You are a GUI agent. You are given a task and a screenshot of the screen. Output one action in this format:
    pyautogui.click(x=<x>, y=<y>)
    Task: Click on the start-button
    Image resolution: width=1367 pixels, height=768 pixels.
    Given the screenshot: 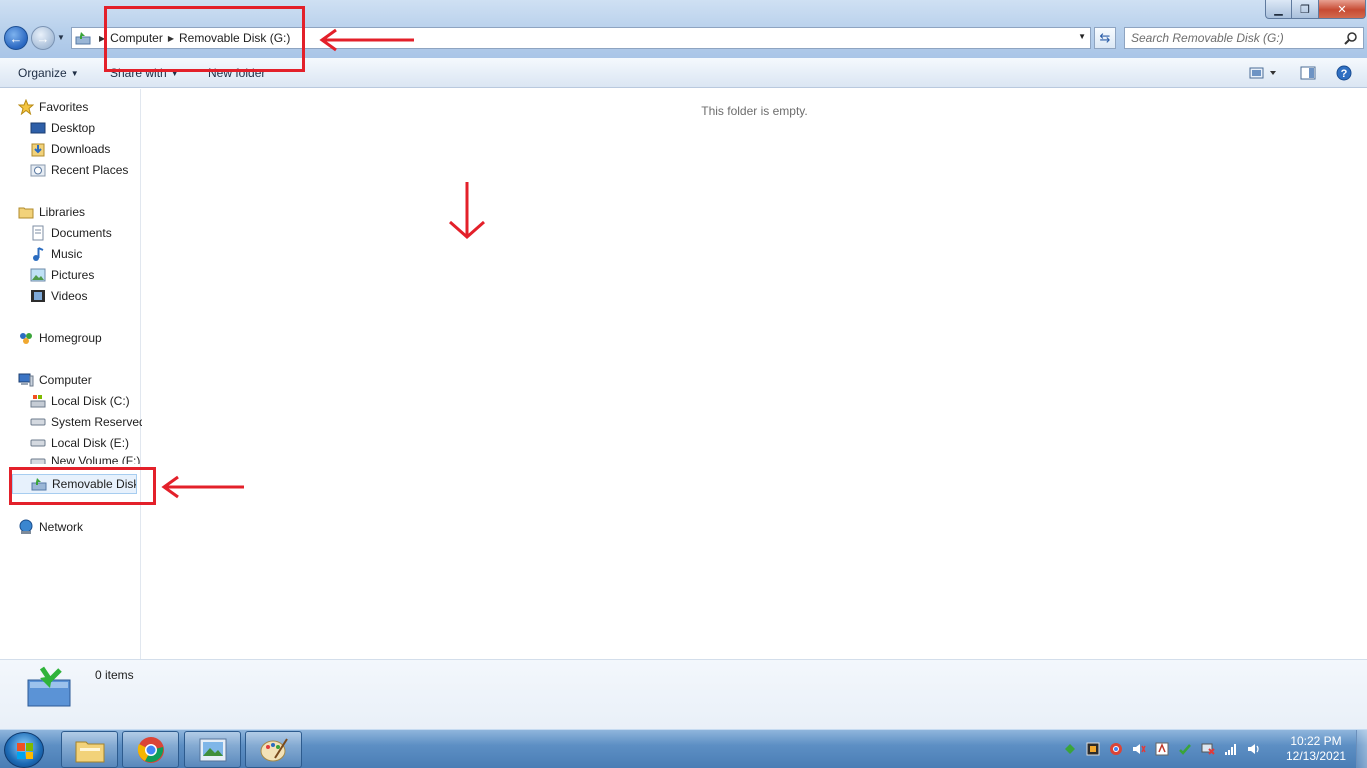 What is the action you would take?
    pyautogui.click(x=24, y=750)
    